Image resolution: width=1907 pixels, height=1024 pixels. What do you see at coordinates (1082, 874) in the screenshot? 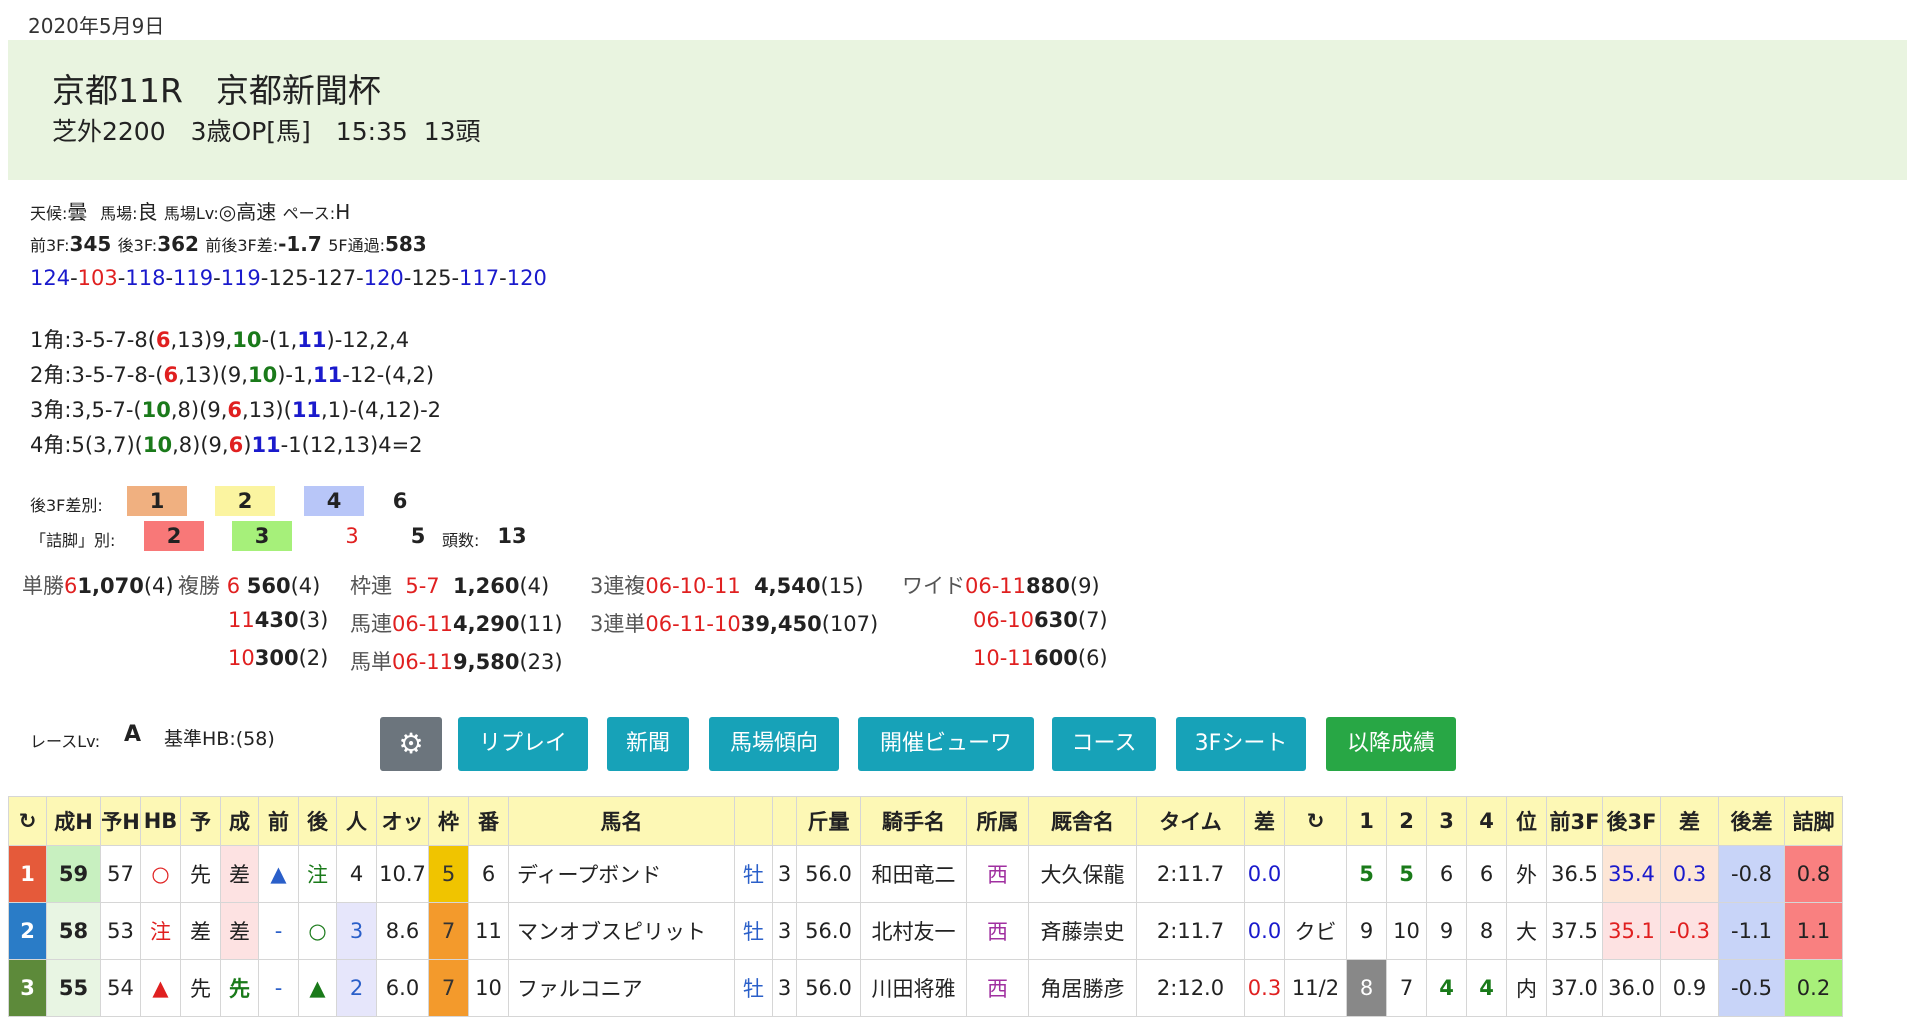
I see `table-cell: 大久保龍` at bounding box center [1082, 874].